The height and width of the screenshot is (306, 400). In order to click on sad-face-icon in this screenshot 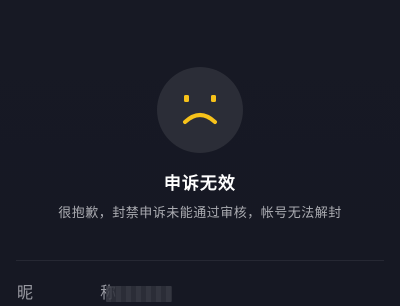, I will do `click(200, 109)`.